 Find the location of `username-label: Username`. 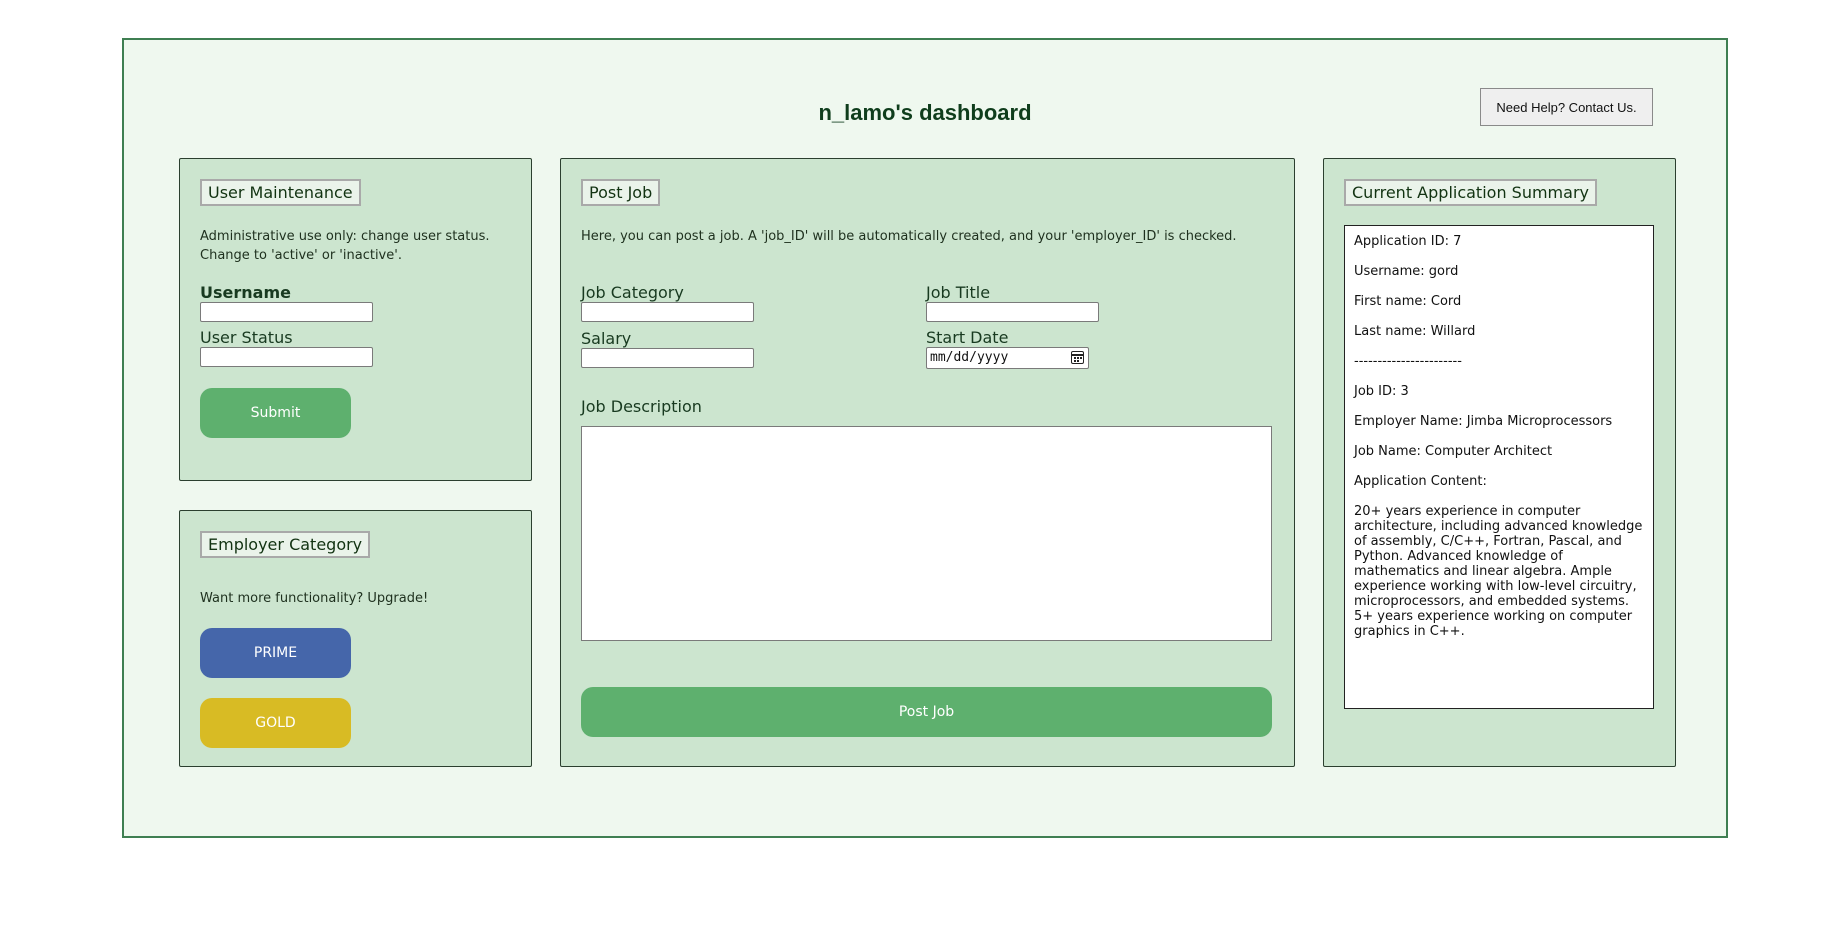

username-label: Username is located at coordinates (245, 292).